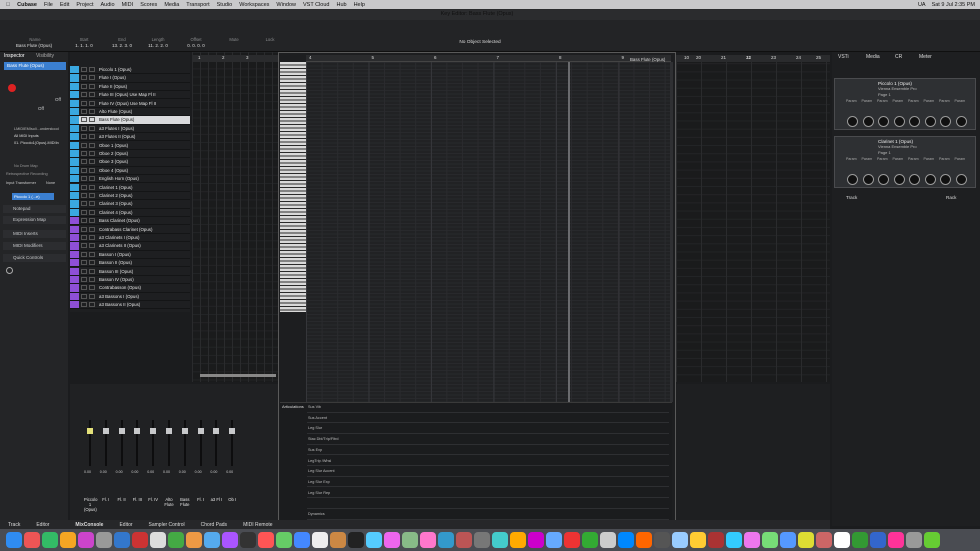 The width and height of the screenshot is (980, 551). I want to click on track-row: Oboe 4 (Opus), so click(130, 170).